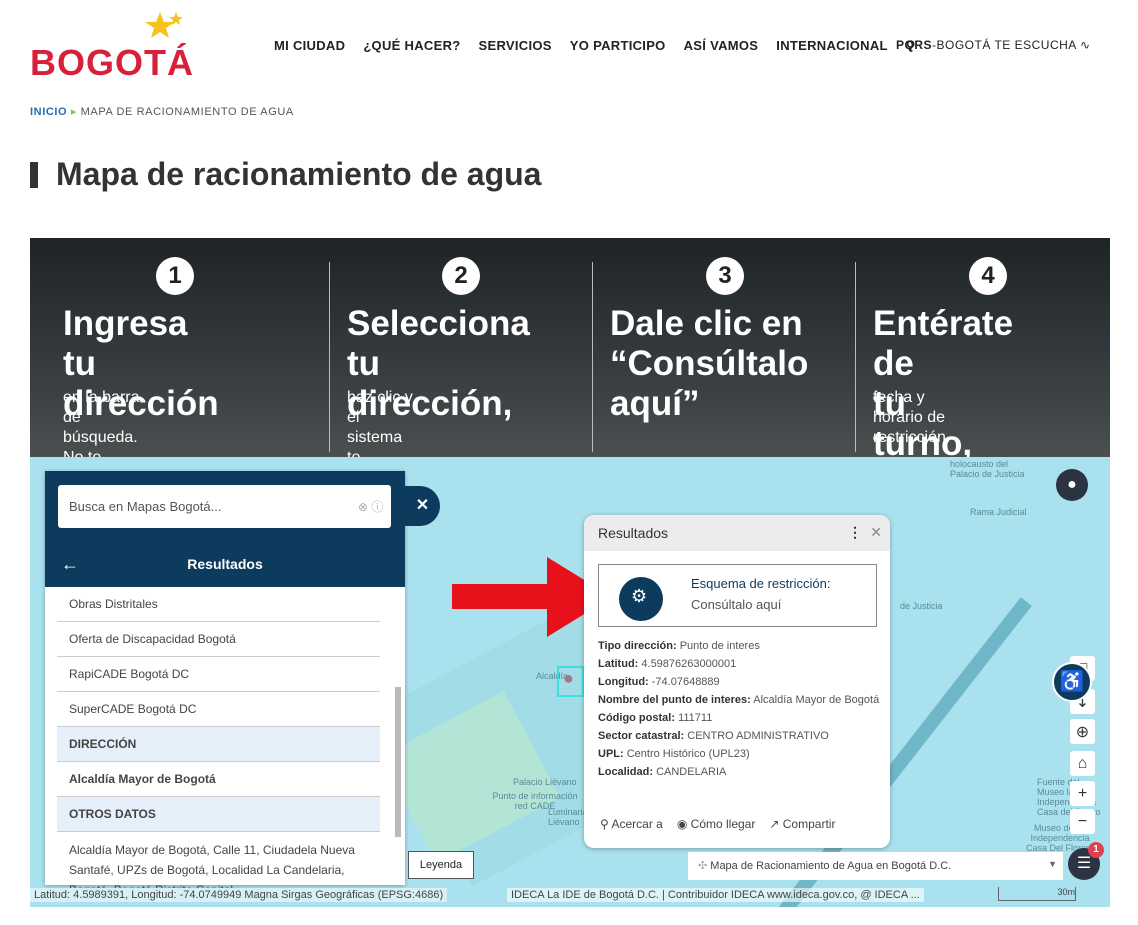 The image size is (1138, 925). Describe the element at coordinates (633, 533) in the screenshot. I see `popup-title: Resultados` at that location.